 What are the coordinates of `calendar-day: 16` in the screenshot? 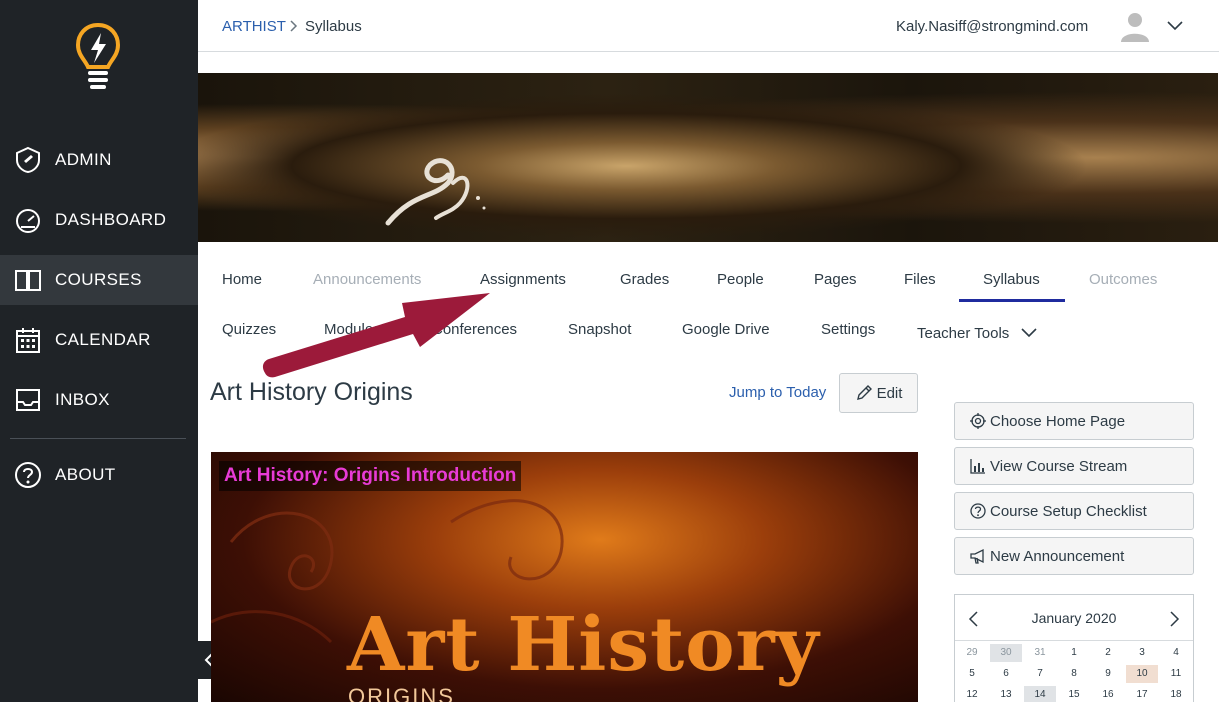 It's located at (1108, 694).